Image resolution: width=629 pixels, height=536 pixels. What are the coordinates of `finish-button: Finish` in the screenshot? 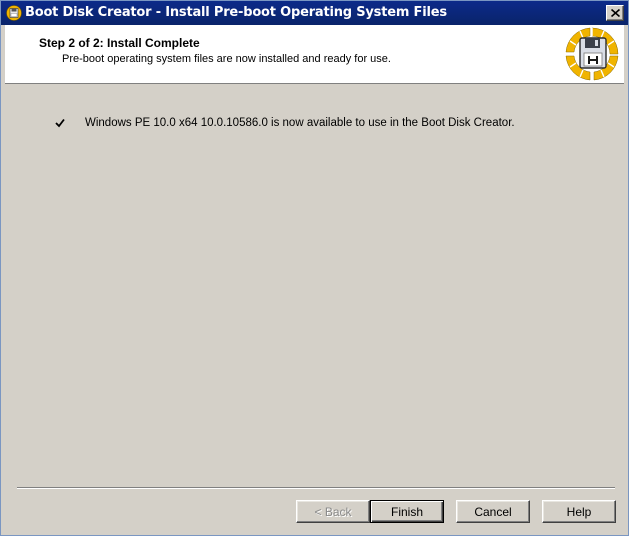 It's located at (407, 511).